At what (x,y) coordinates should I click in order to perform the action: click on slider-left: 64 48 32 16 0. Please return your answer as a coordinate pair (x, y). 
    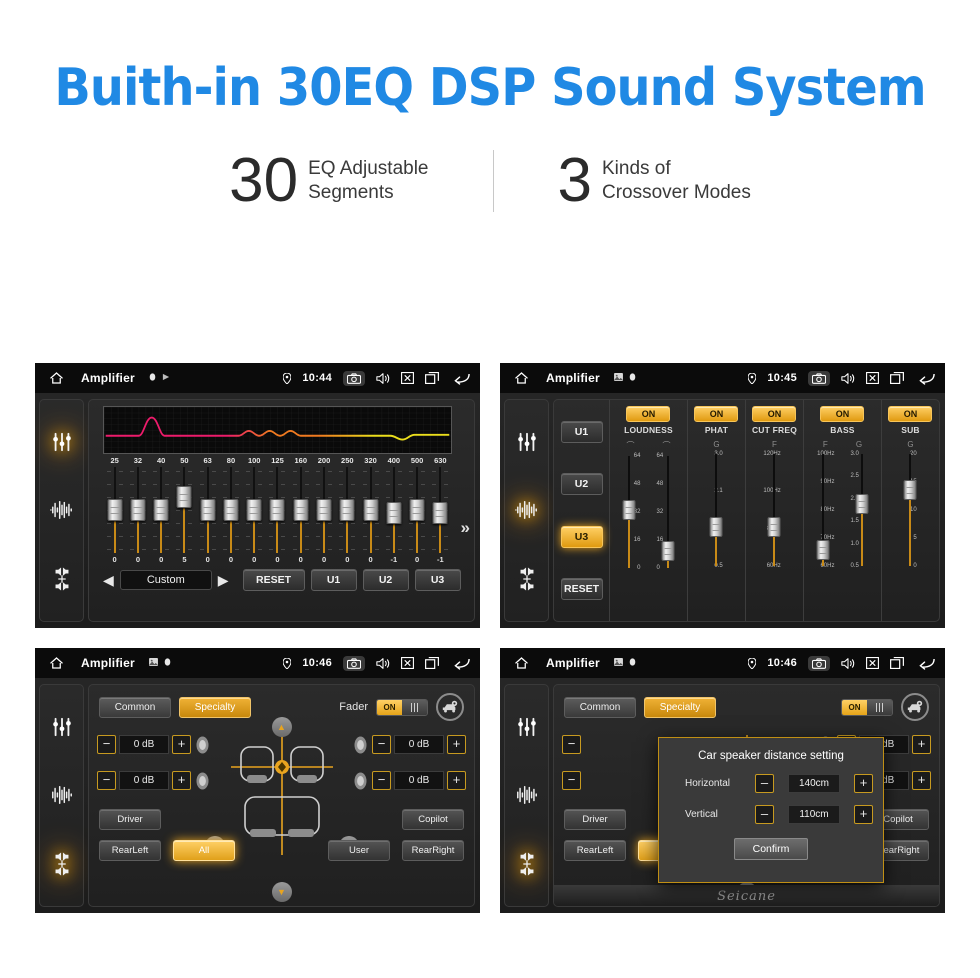
    Looking at the image, I should click on (629, 537).